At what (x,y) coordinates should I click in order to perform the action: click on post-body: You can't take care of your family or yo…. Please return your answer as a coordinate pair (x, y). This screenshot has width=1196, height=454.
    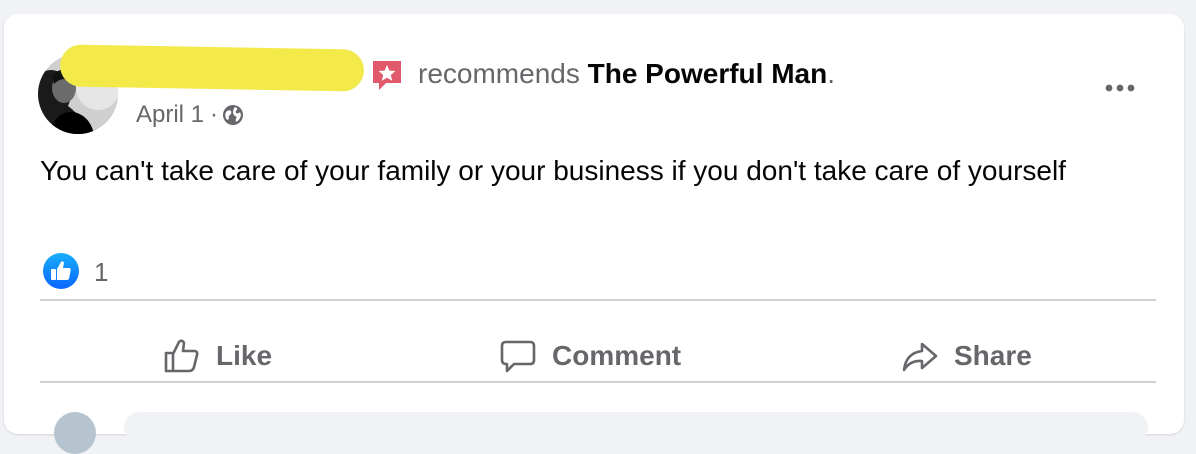
    Looking at the image, I should click on (553, 170).